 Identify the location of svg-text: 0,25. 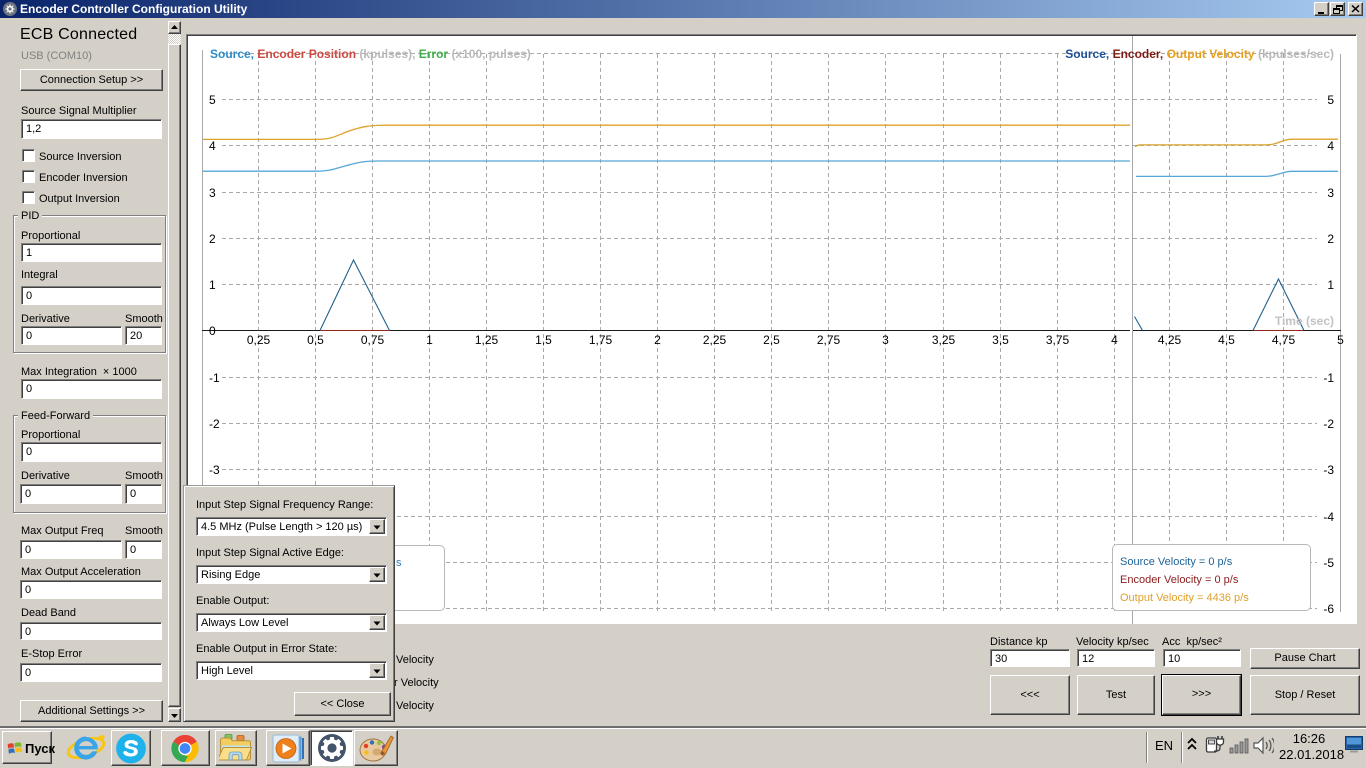
(259, 340).